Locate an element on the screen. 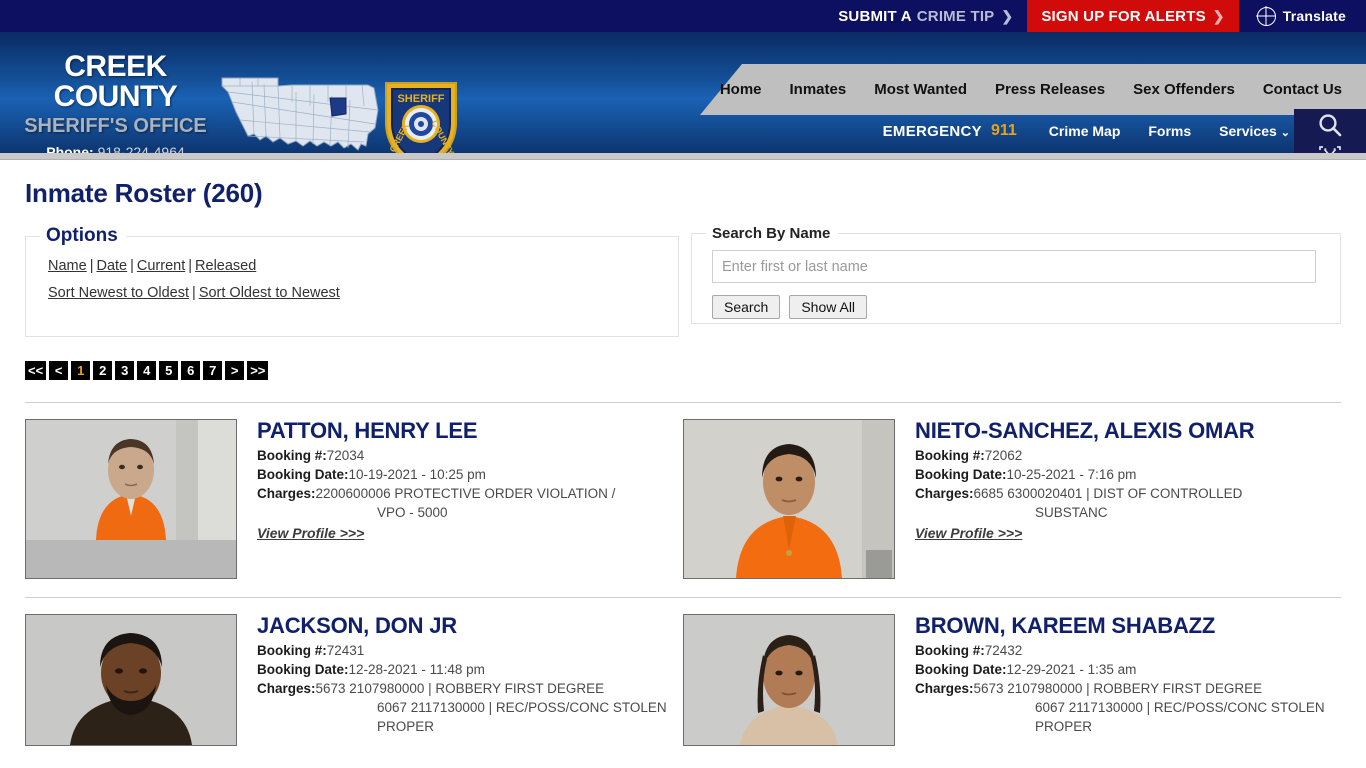 This screenshot has width=1366, height=768. emergency-label: EMERGENCY is located at coordinates (932, 131).